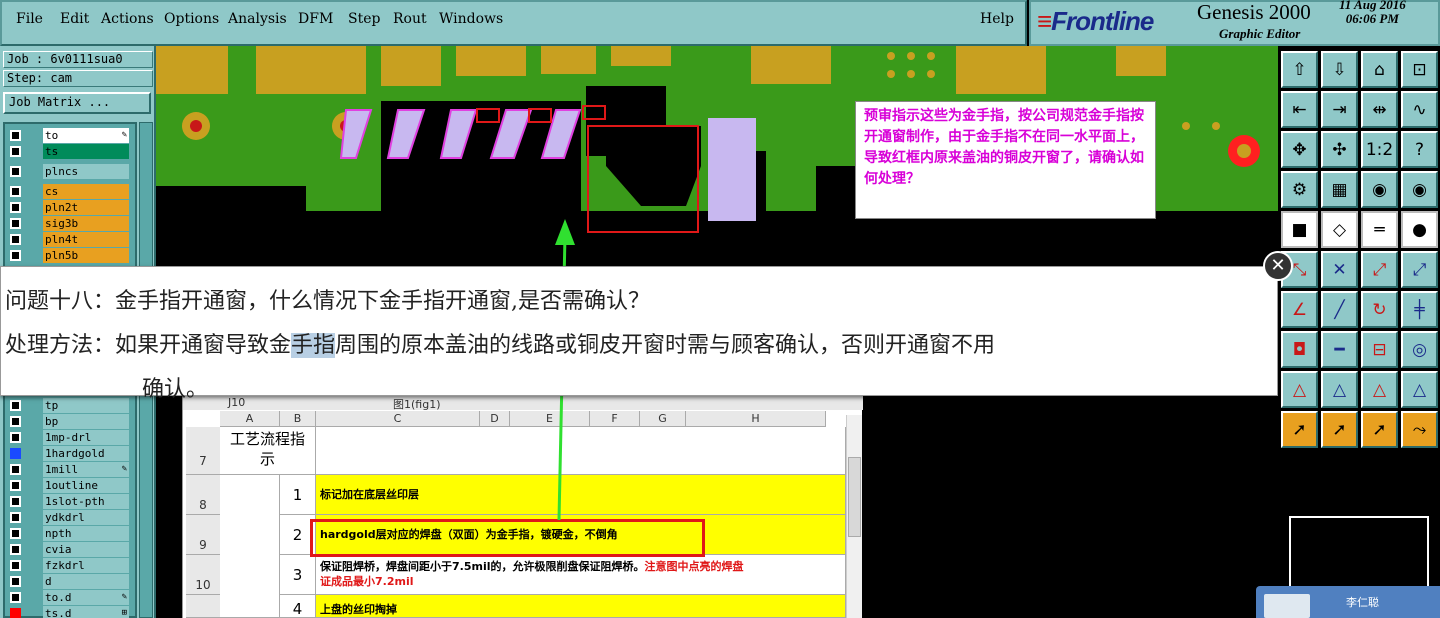 The height and width of the screenshot is (618, 1440). What do you see at coordinates (203, 575) in the screenshot?
I see `row-header: 10` at bounding box center [203, 575].